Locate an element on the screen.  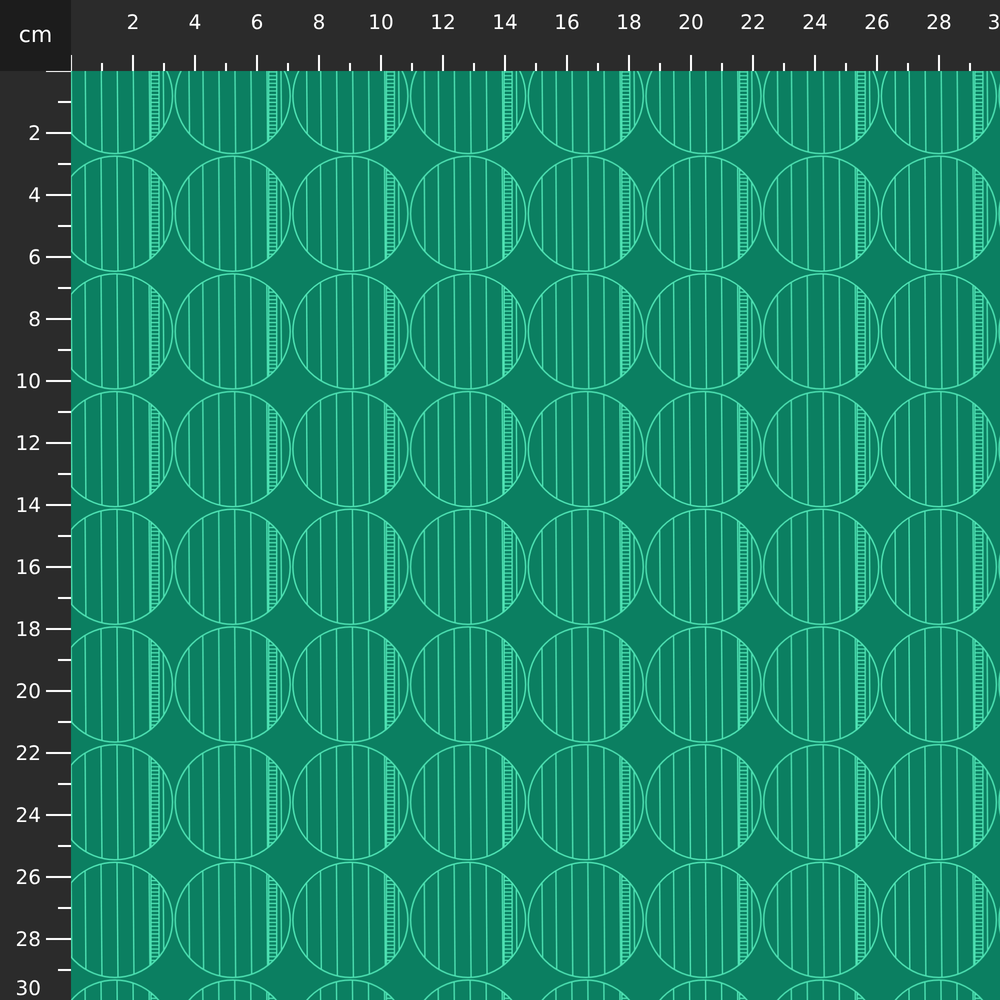
ruler-label: 30 is located at coordinates (28, 988).